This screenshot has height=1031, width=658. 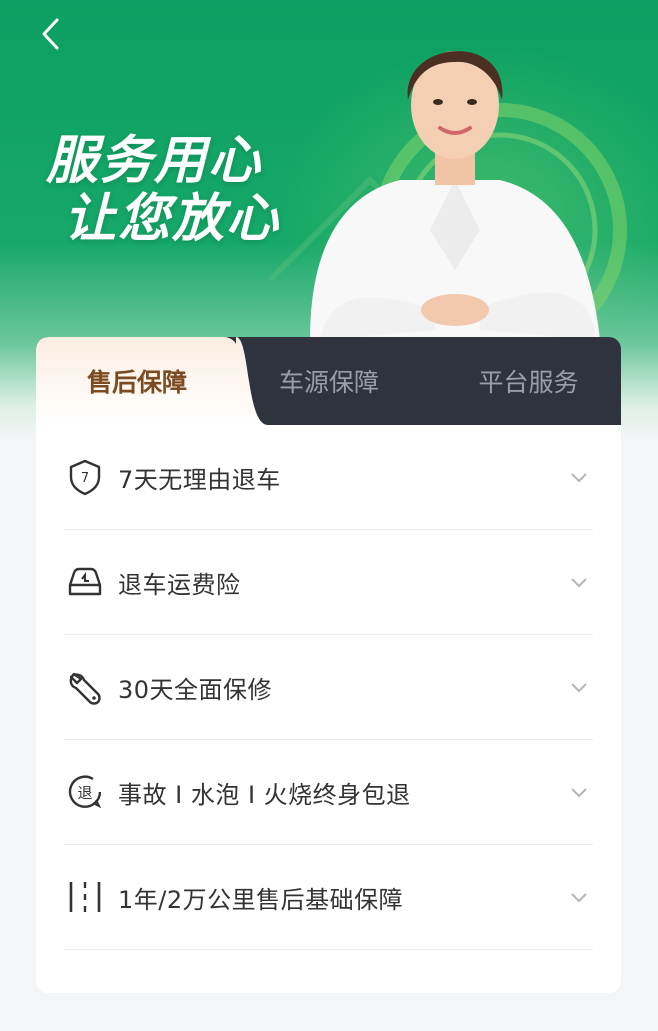 I want to click on svg-text: 退, so click(x=84, y=793).